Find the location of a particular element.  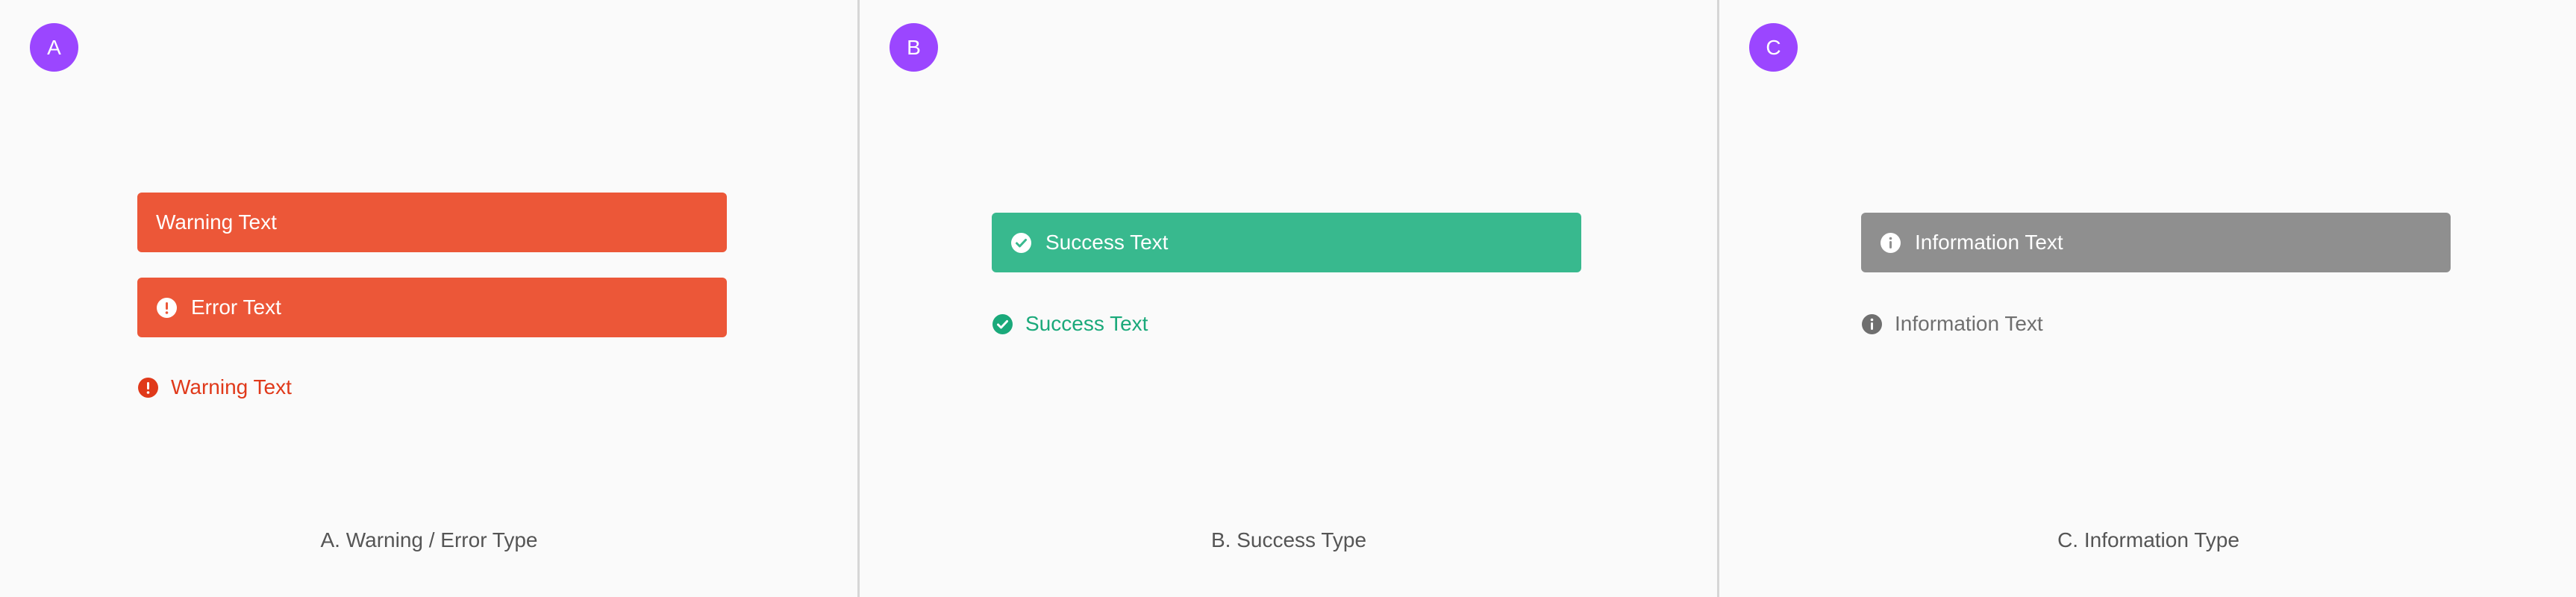

success-banner: Success Text is located at coordinates (1286, 242).